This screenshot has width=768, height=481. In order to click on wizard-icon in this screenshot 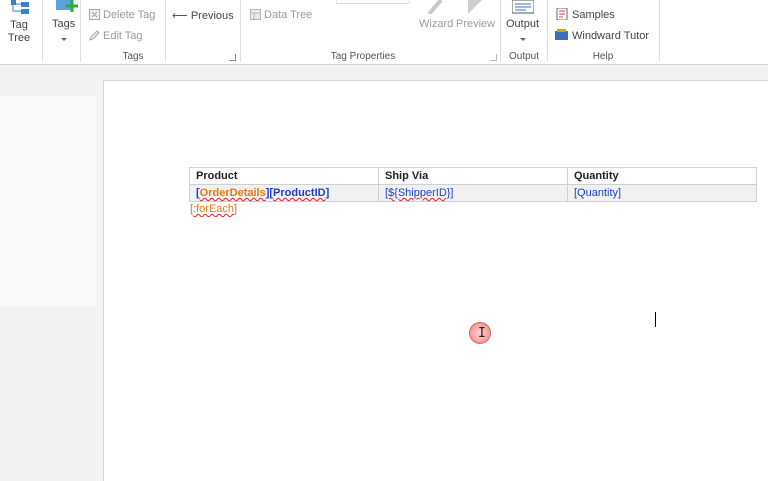, I will do `click(435, 8)`.